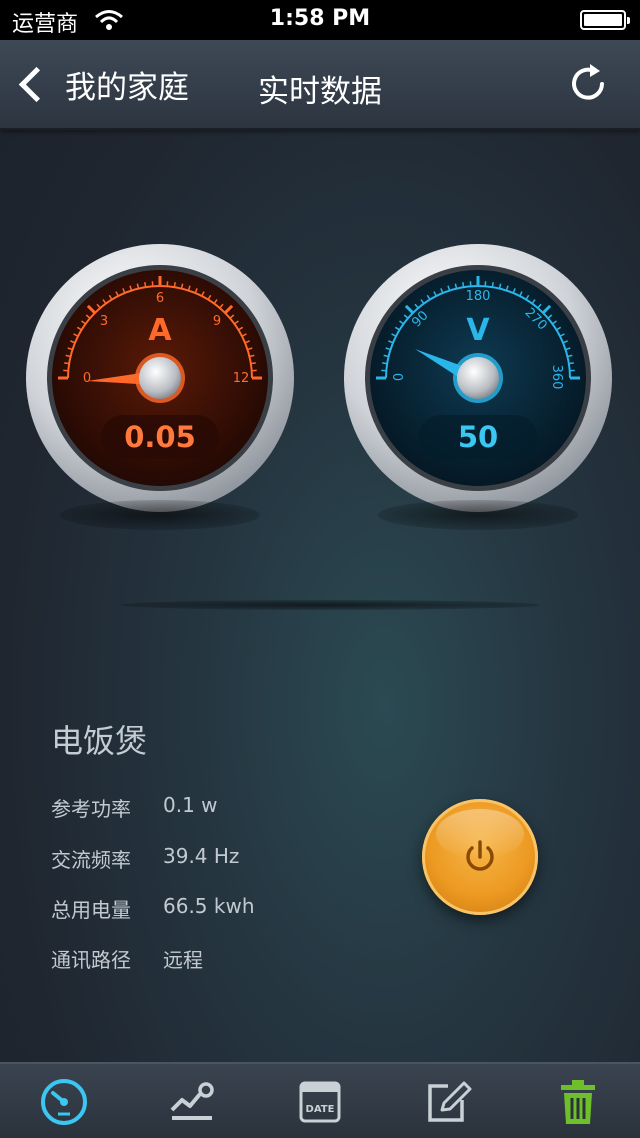 The height and width of the screenshot is (1138, 640). What do you see at coordinates (160, 330) in the screenshot?
I see `unit-letter: A` at bounding box center [160, 330].